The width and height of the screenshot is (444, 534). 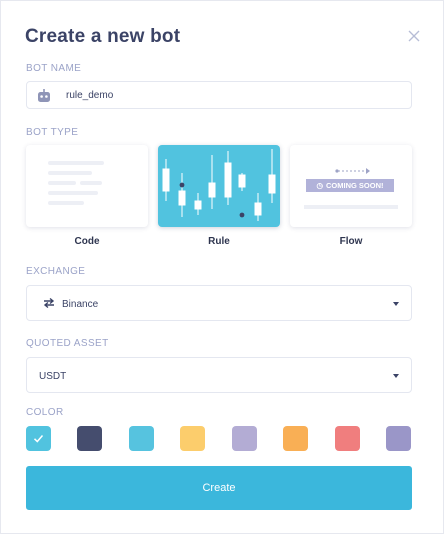 What do you see at coordinates (219, 95) in the screenshot?
I see `bot-name-field: rule_demo` at bounding box center [219, 95].